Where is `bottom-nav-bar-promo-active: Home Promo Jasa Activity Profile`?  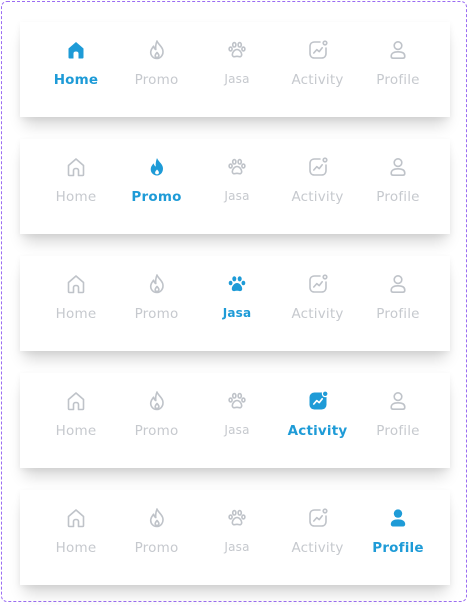 bottom-nav-bar-promo-active: Home Promo Jasa Activity Profile is located at coordinates (235, 186).